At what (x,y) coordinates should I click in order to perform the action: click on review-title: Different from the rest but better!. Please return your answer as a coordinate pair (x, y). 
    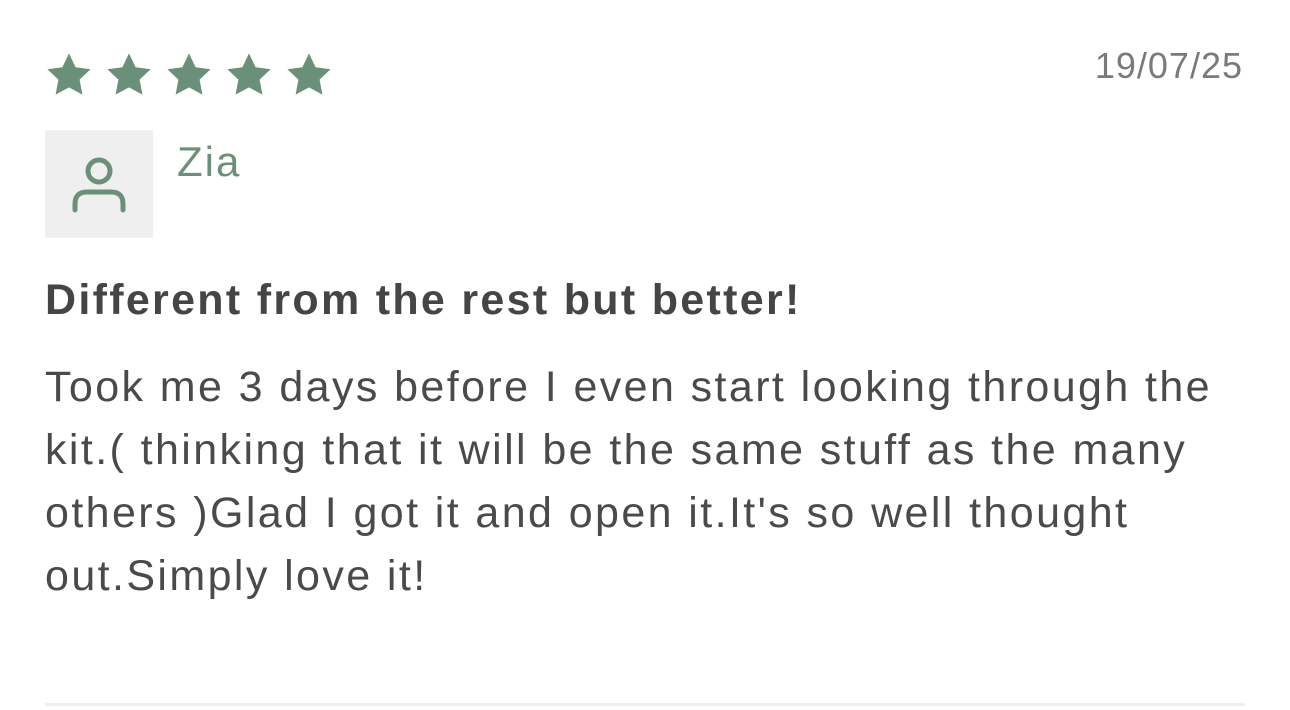
    Looking at the image, I should click on (423, 300).